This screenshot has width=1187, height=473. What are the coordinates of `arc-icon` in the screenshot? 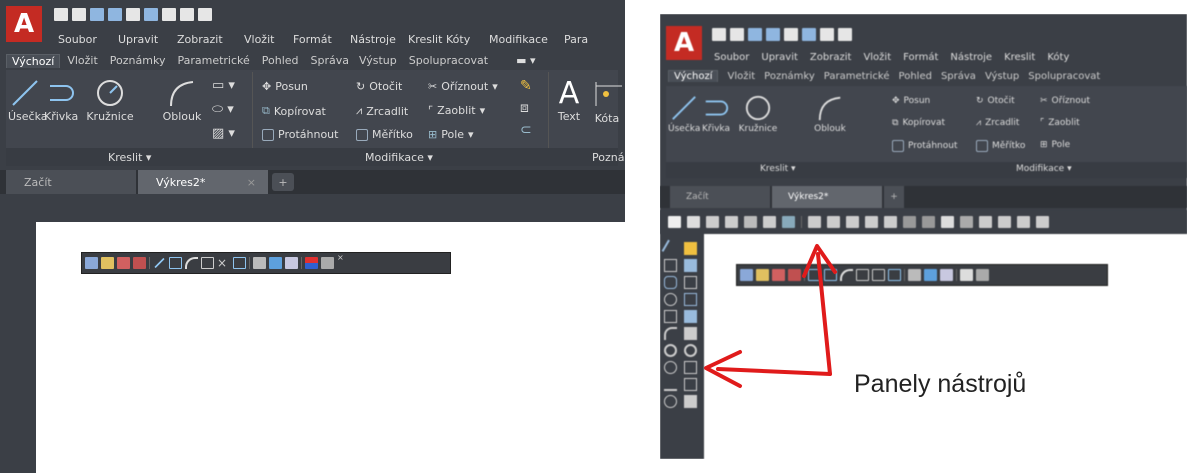 It's located at (191, 263).